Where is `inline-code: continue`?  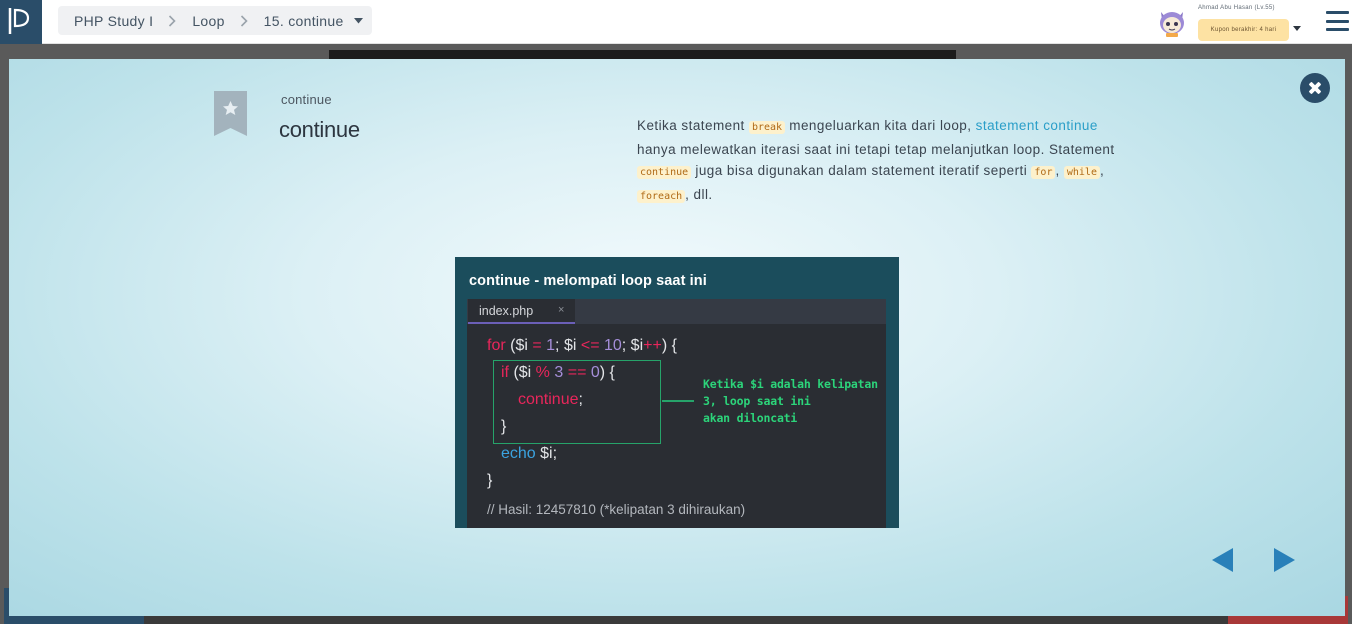 inline-code: continue is located at coordinates (664, 172).